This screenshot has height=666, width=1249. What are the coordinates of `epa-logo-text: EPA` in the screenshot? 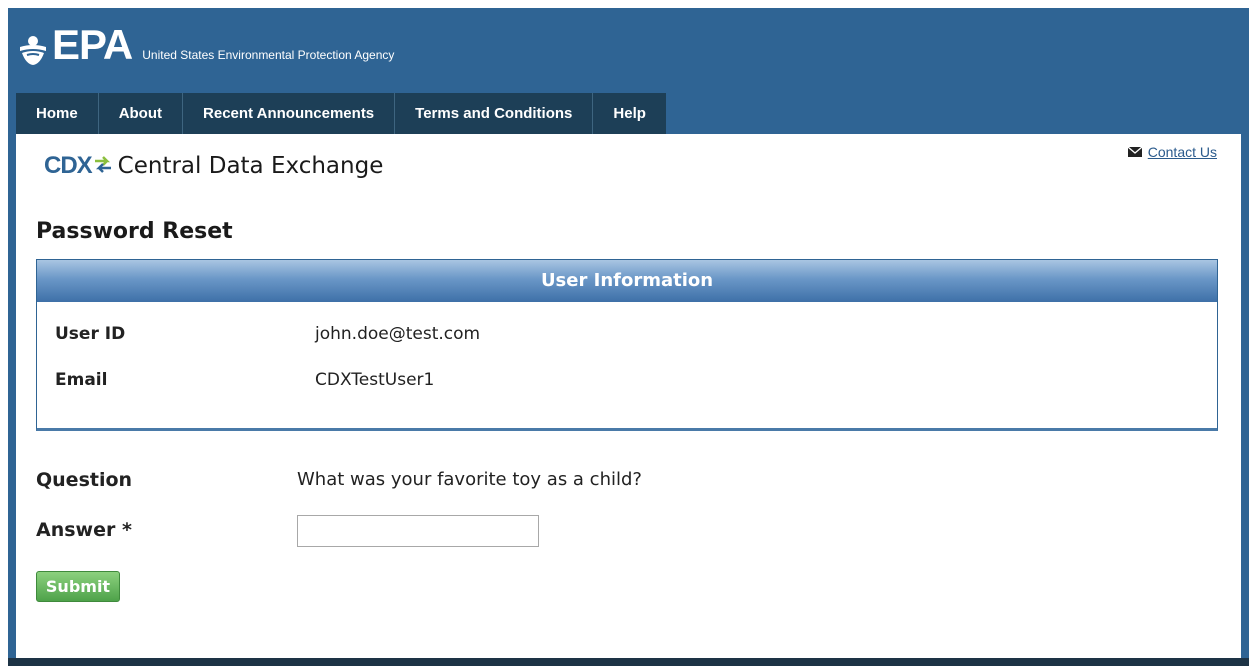 It's located at (92, 44).